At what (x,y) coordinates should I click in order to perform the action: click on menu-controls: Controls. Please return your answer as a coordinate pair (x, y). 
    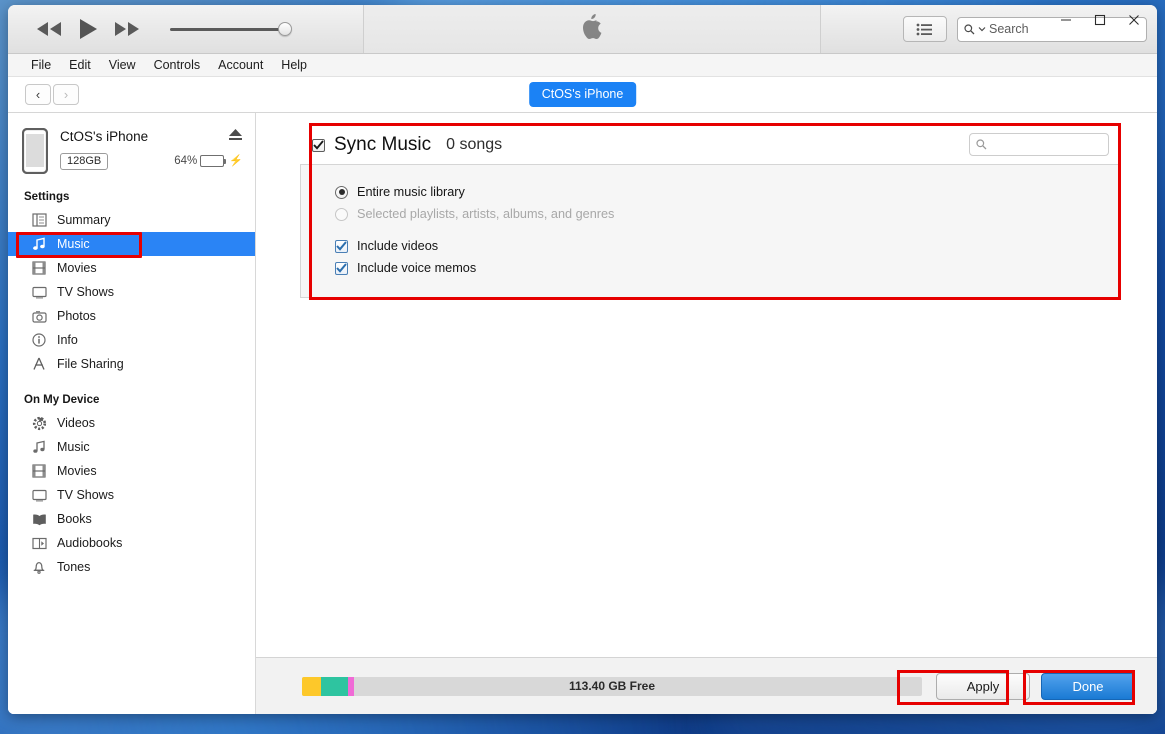
    Looking at the image, I should click on (177, 65).